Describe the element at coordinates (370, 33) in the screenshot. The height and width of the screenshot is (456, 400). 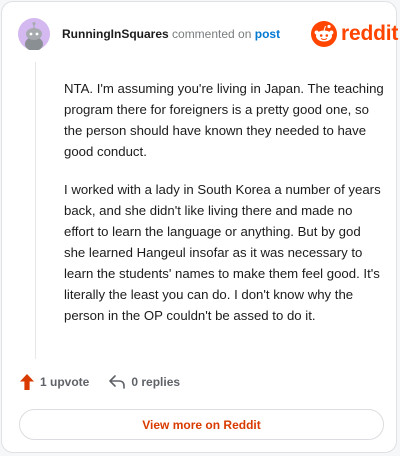
I see `reddit-logo-text: reddit` at that location.